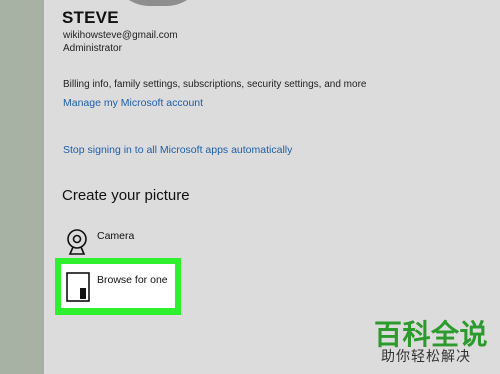  Describe the element at coordinates (120, 35) in the screenshot. I see `account-email: wikihowsteve@gmail.com` at that location.